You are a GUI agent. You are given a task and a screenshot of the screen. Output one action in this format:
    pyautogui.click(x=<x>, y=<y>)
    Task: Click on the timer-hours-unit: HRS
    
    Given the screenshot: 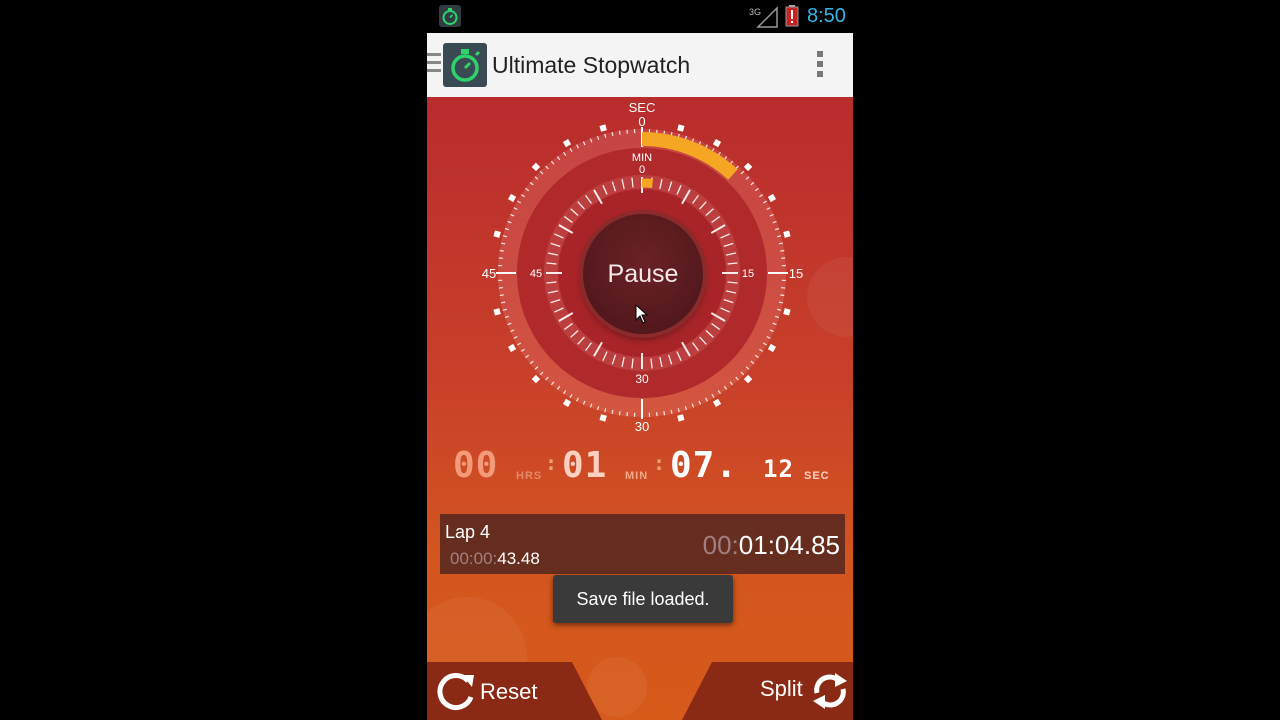 What is the action you would take?
    pyautogui.click(x=529, y=476)
    